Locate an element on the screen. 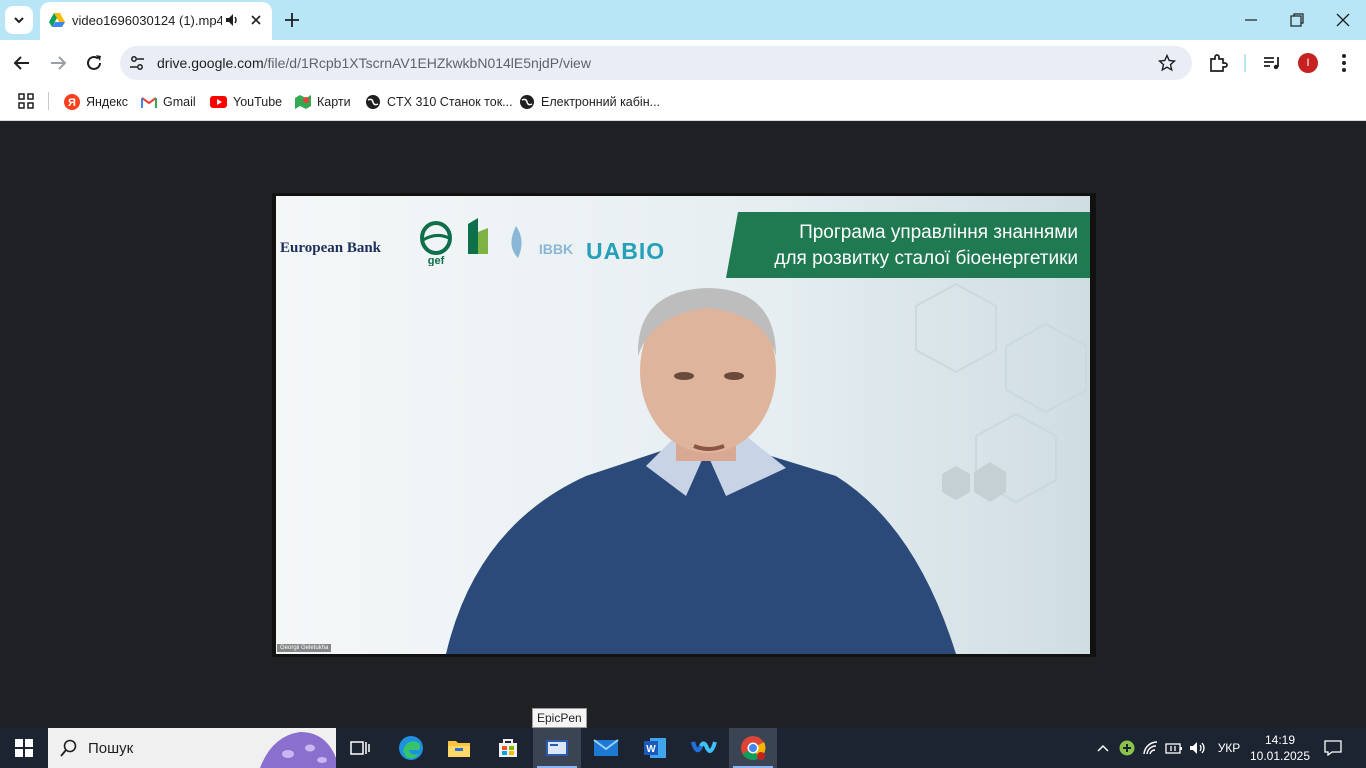 The width and height of the screenshot is (1366, 768). tab-search-button is located at coordinates (19, 20).